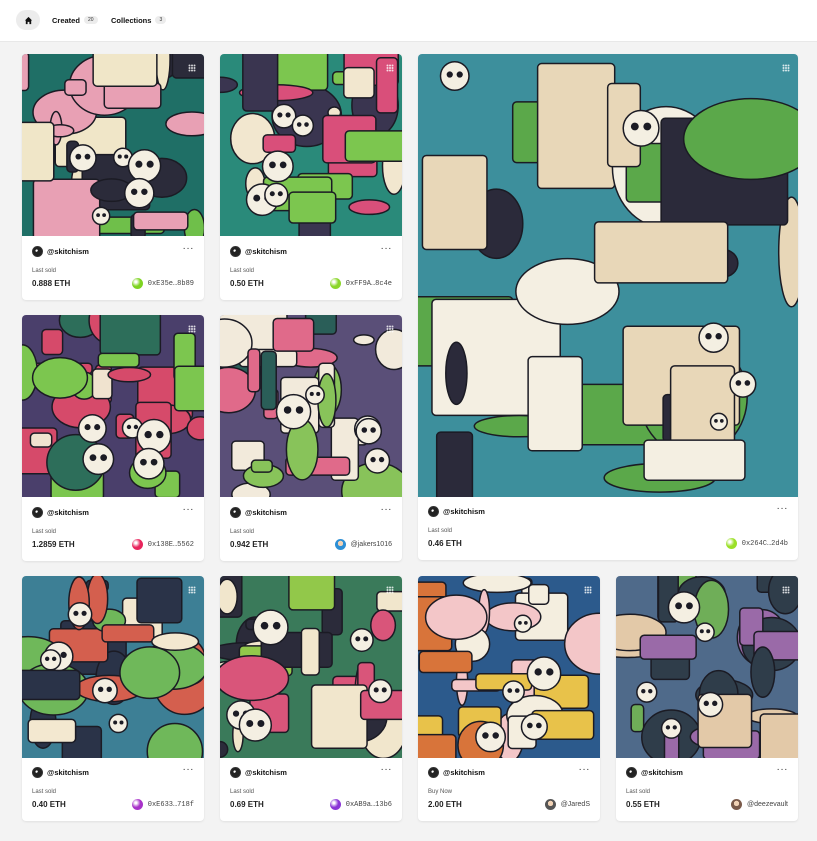  Describe the element at coordinates (49, 804) in the screenshot. I see `price: 0.40 ETH` at that location.